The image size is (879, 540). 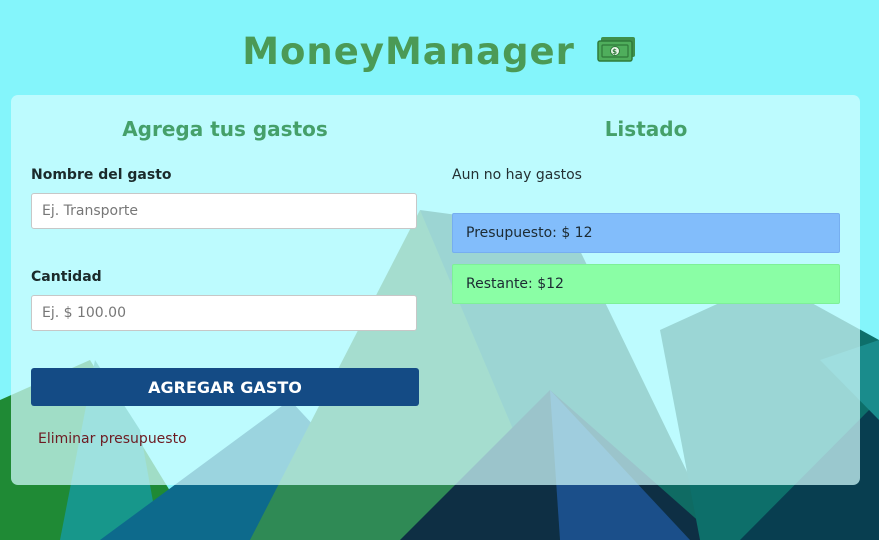 What do you see at coordinates (66, 277) in the screenshot?
I see `amount-label: Cantidad` at bounding box center [66, 277].